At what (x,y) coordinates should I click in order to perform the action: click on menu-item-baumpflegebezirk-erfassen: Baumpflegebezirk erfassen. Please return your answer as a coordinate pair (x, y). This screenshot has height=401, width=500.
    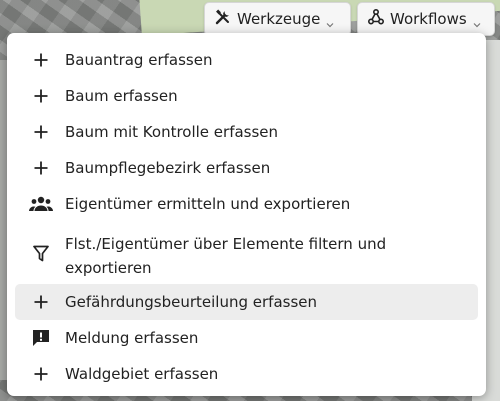
    Looking at the image, I should click on (246, 168).